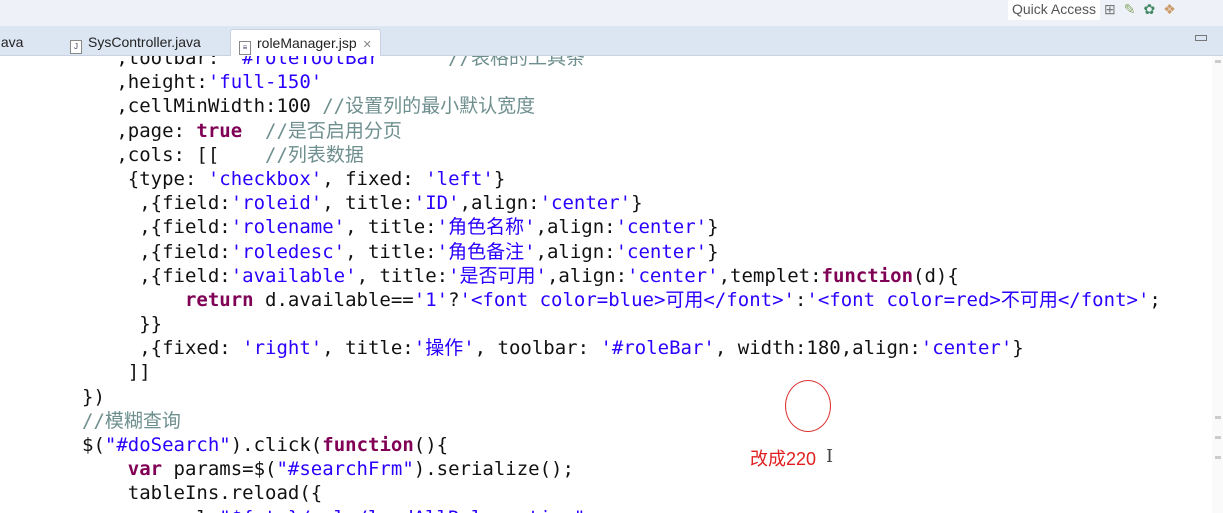  I want to click on code-token: ]], so click(116, 372).